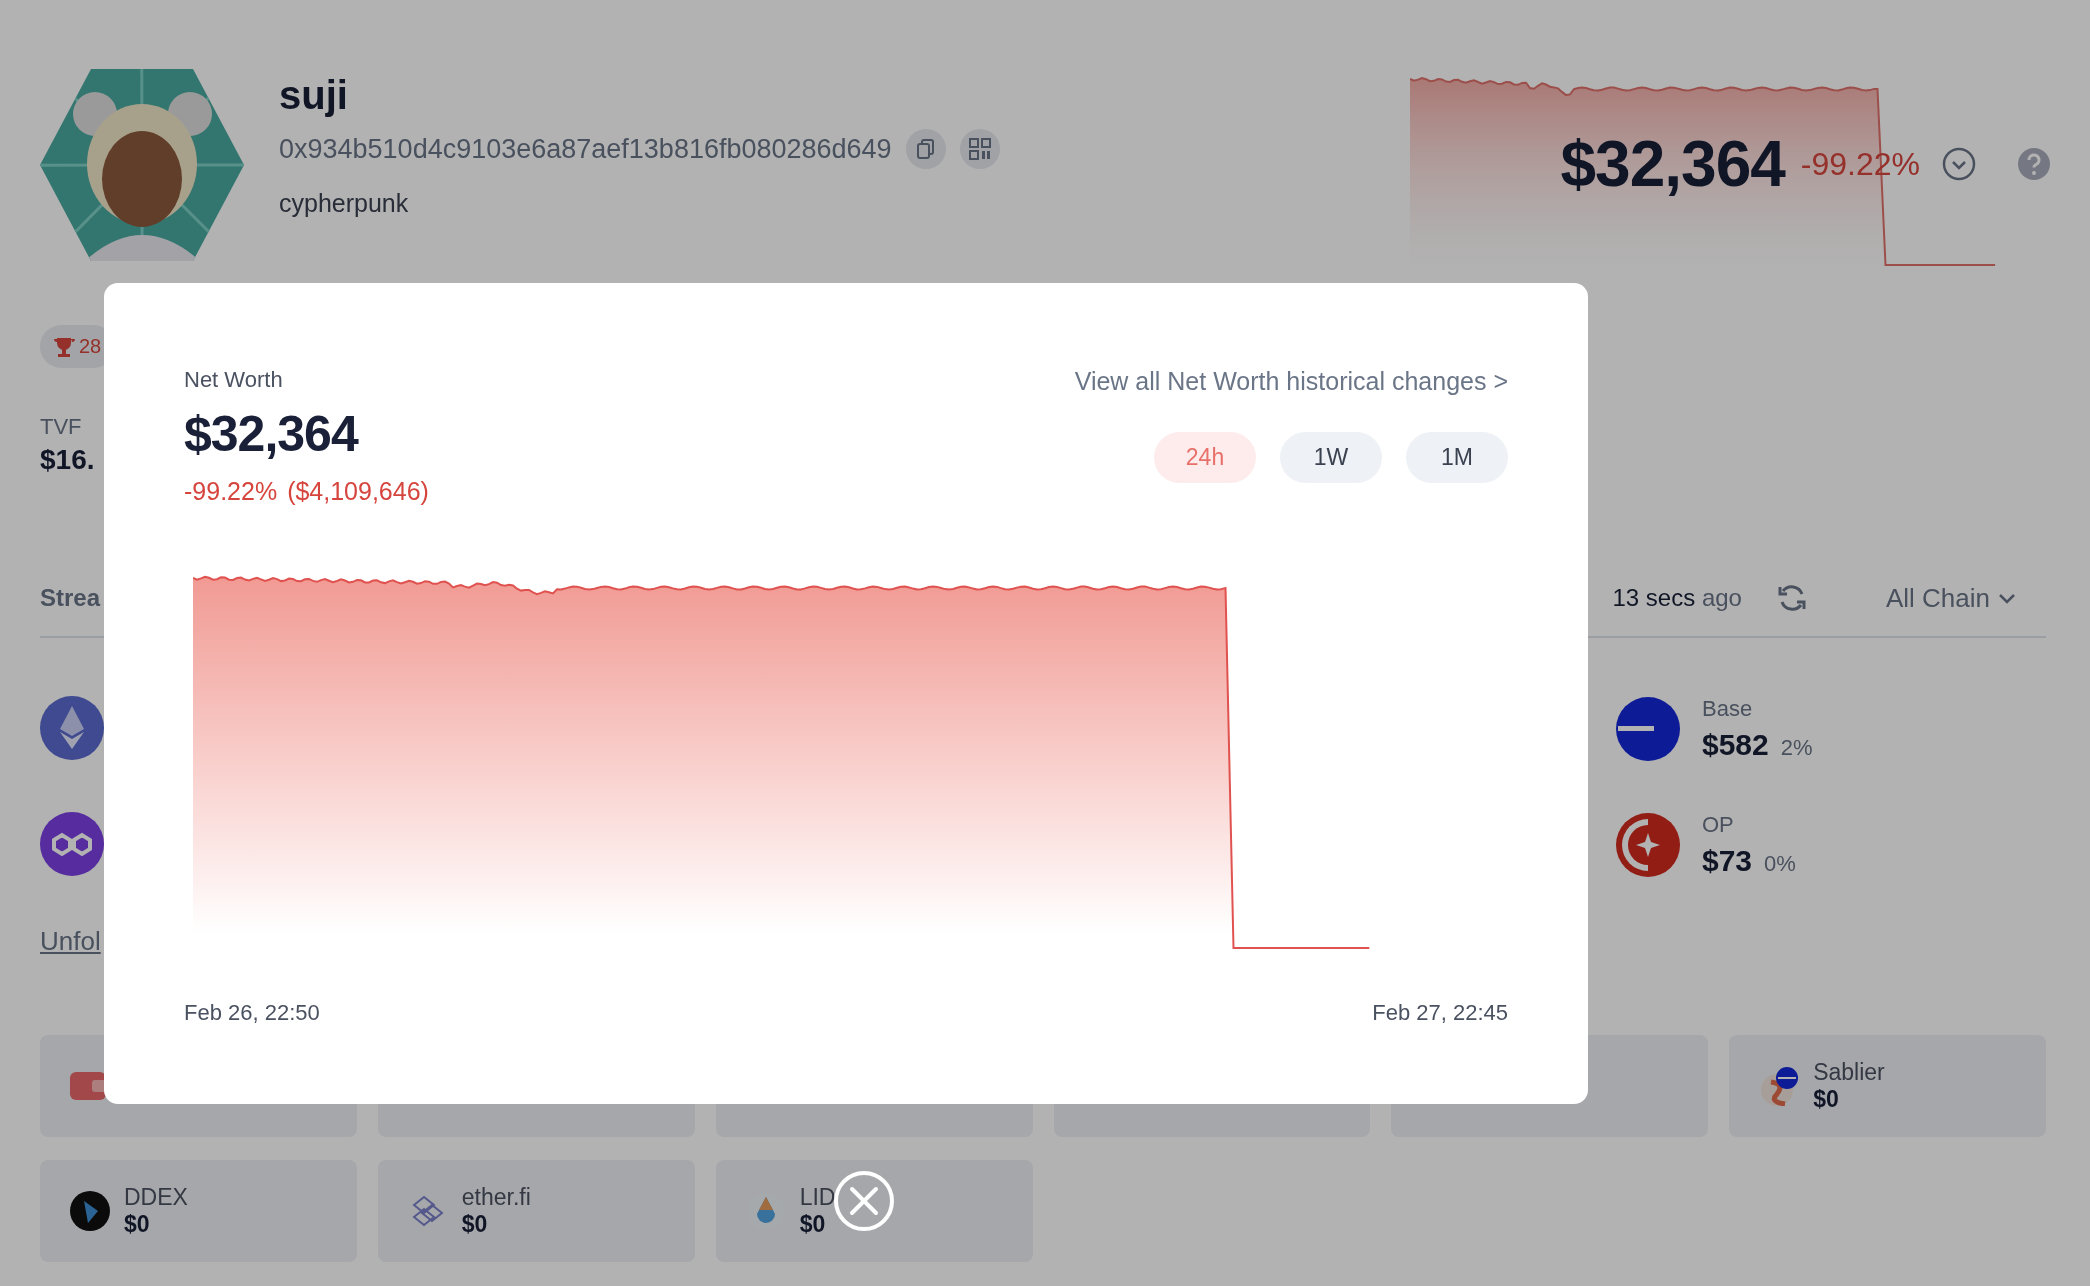  Describe the element at coordinates (1728, 709) in the screenshot. I see `chain-name: Base` at that location.